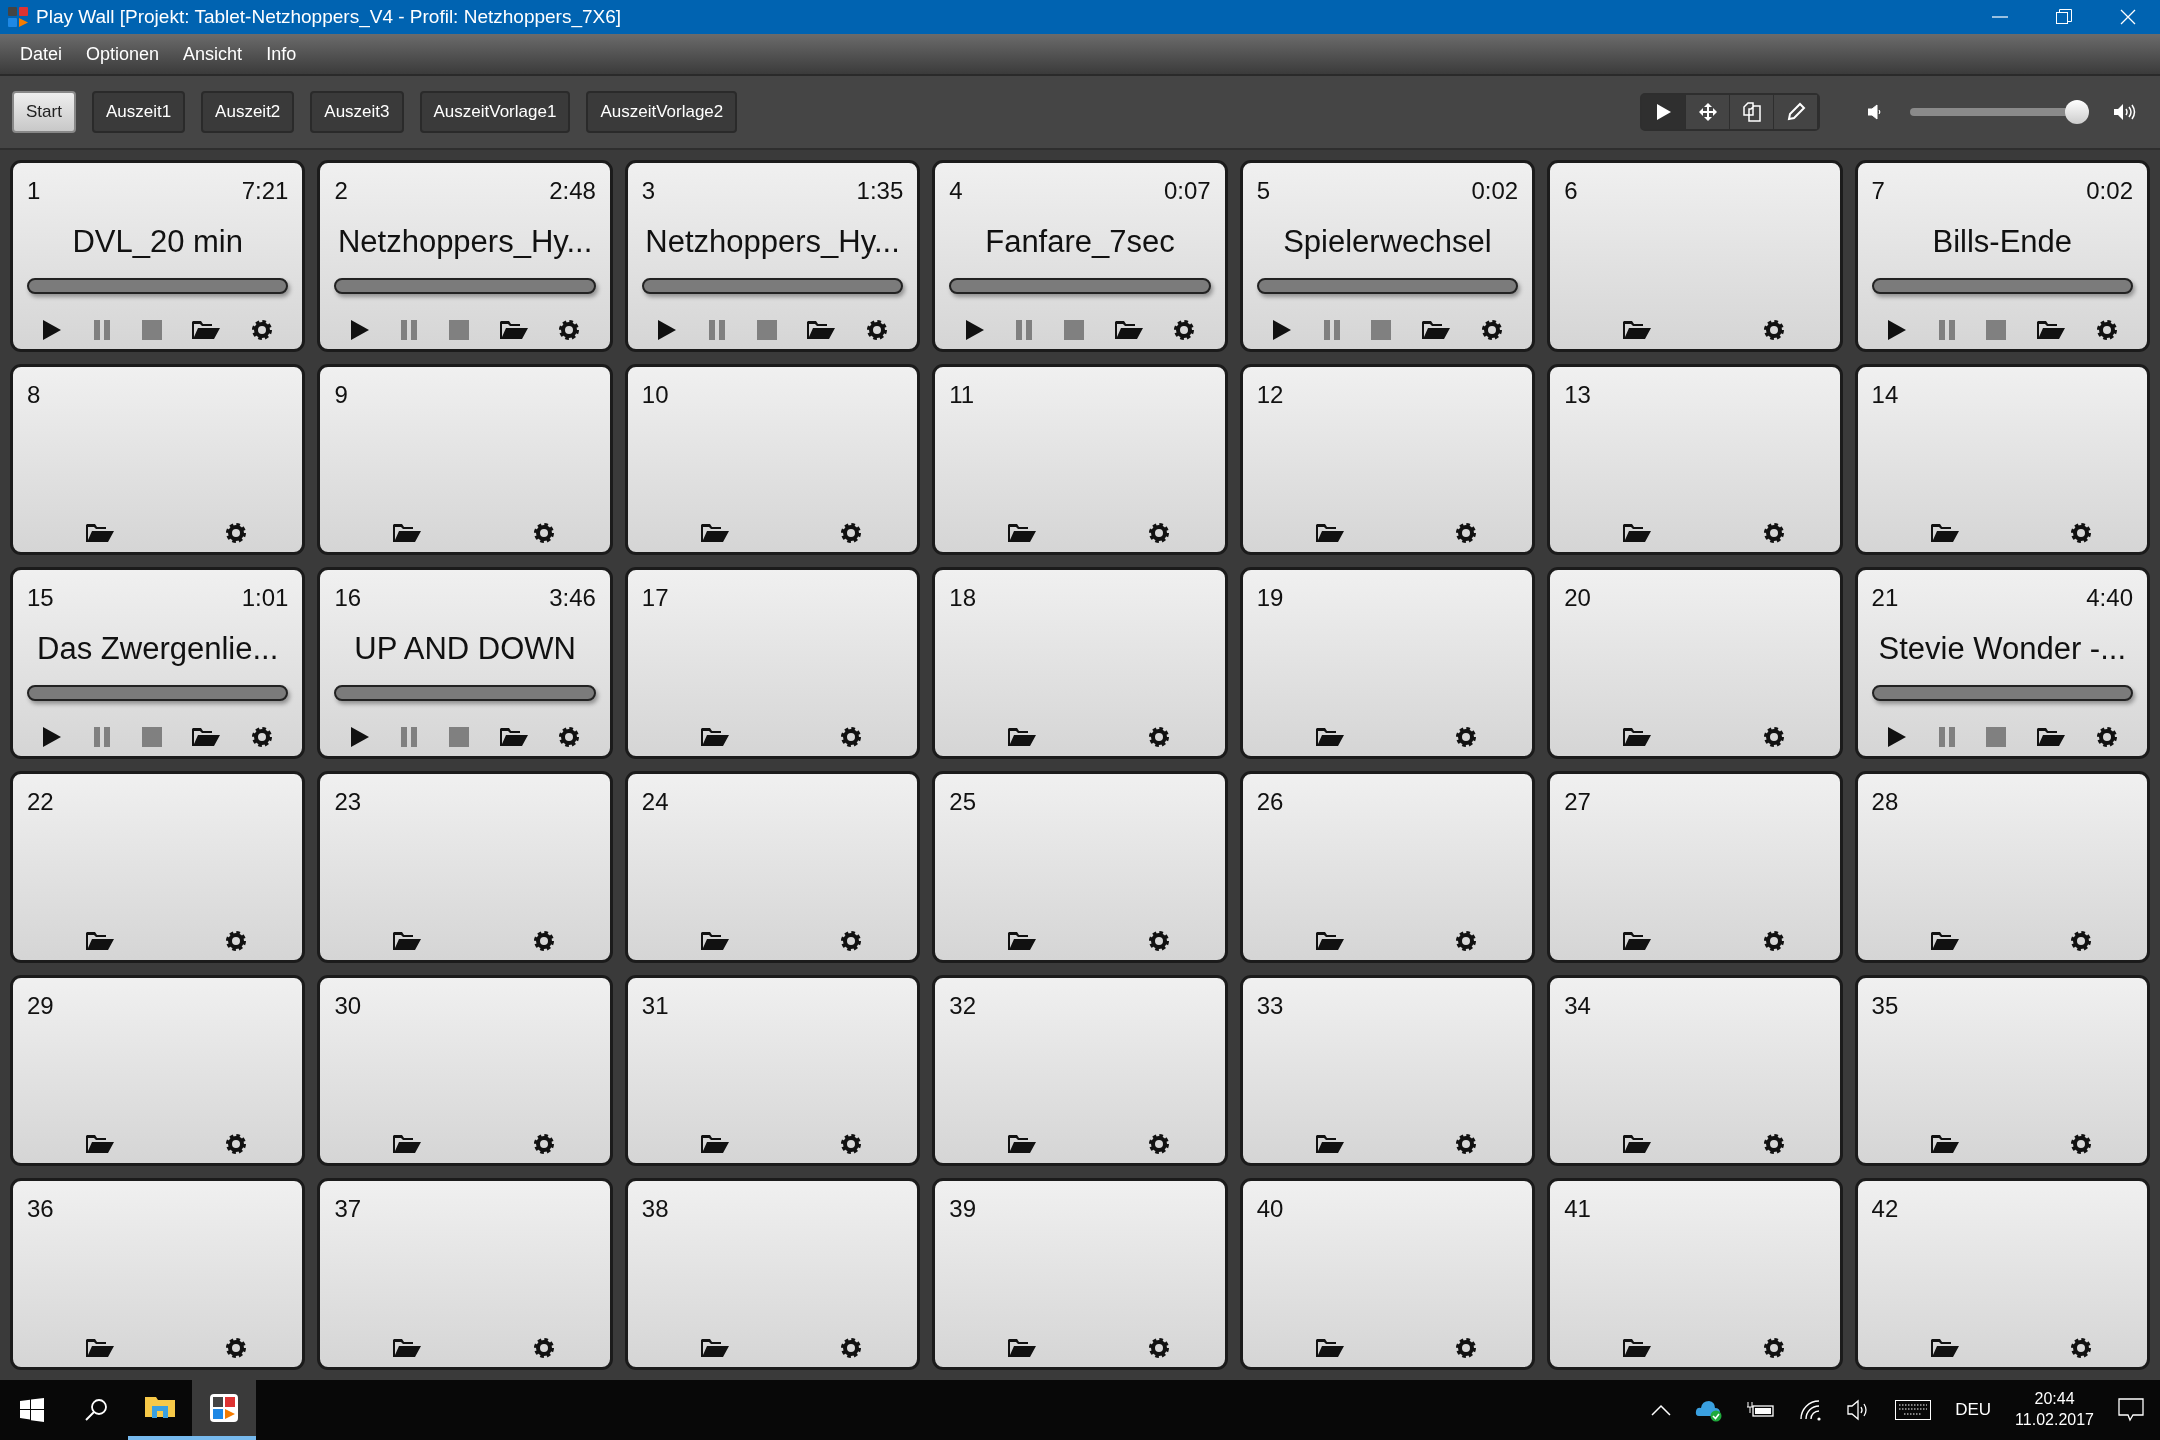  I want to click on sound-pad: 6, so click(1695, 256).